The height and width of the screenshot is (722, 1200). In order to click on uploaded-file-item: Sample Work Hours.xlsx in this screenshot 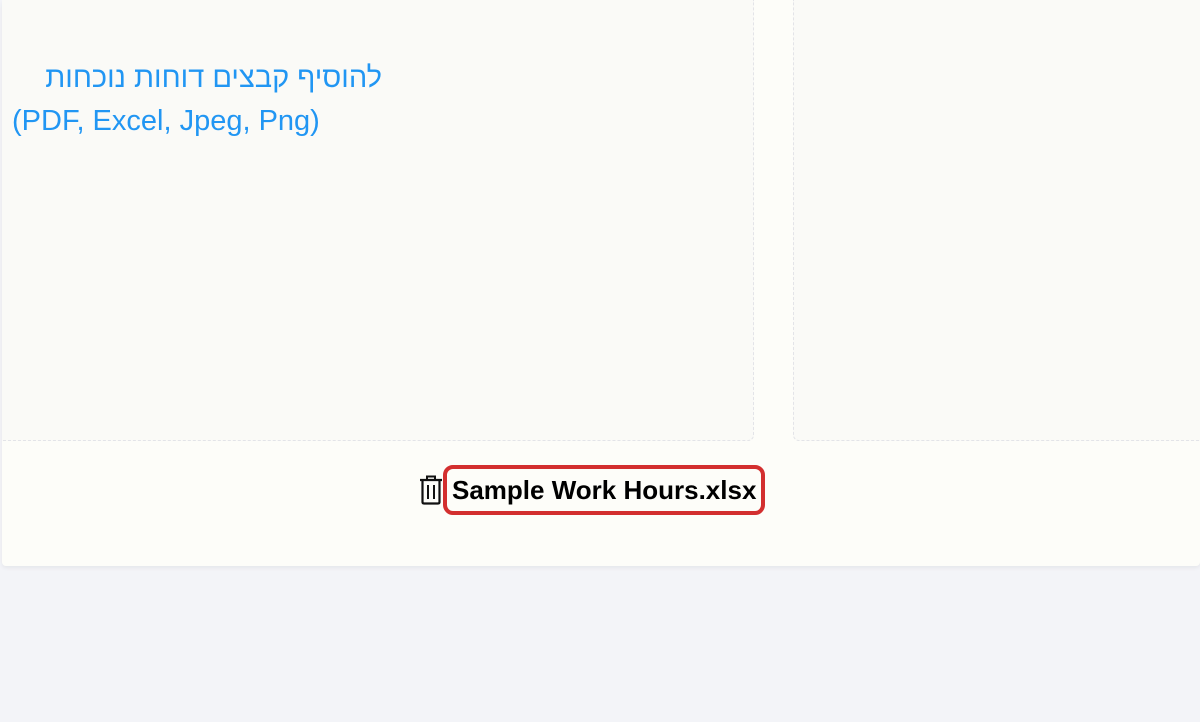, I will do `click(592, 490)`.